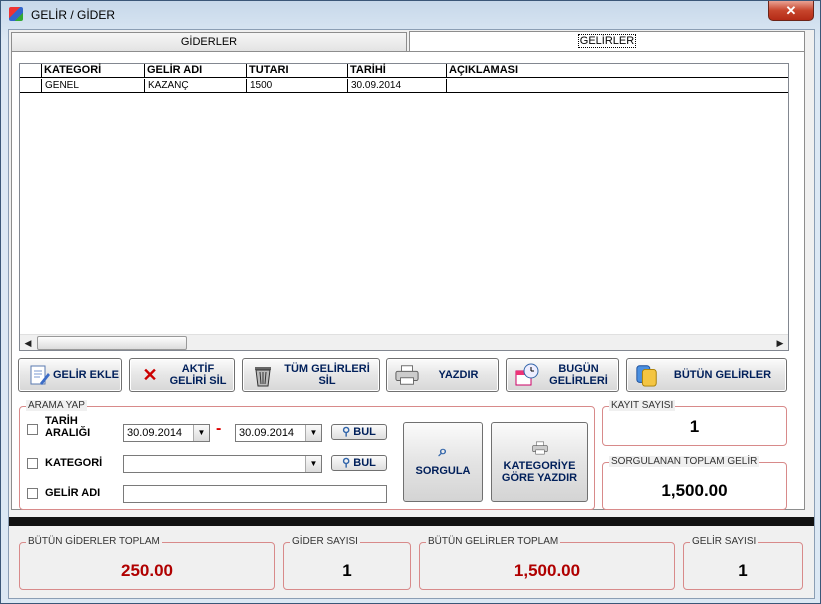 Image resolution: width=821 pixels, height=604 pixels. I want to click on cell-aciklamasi, so click(617, 86).